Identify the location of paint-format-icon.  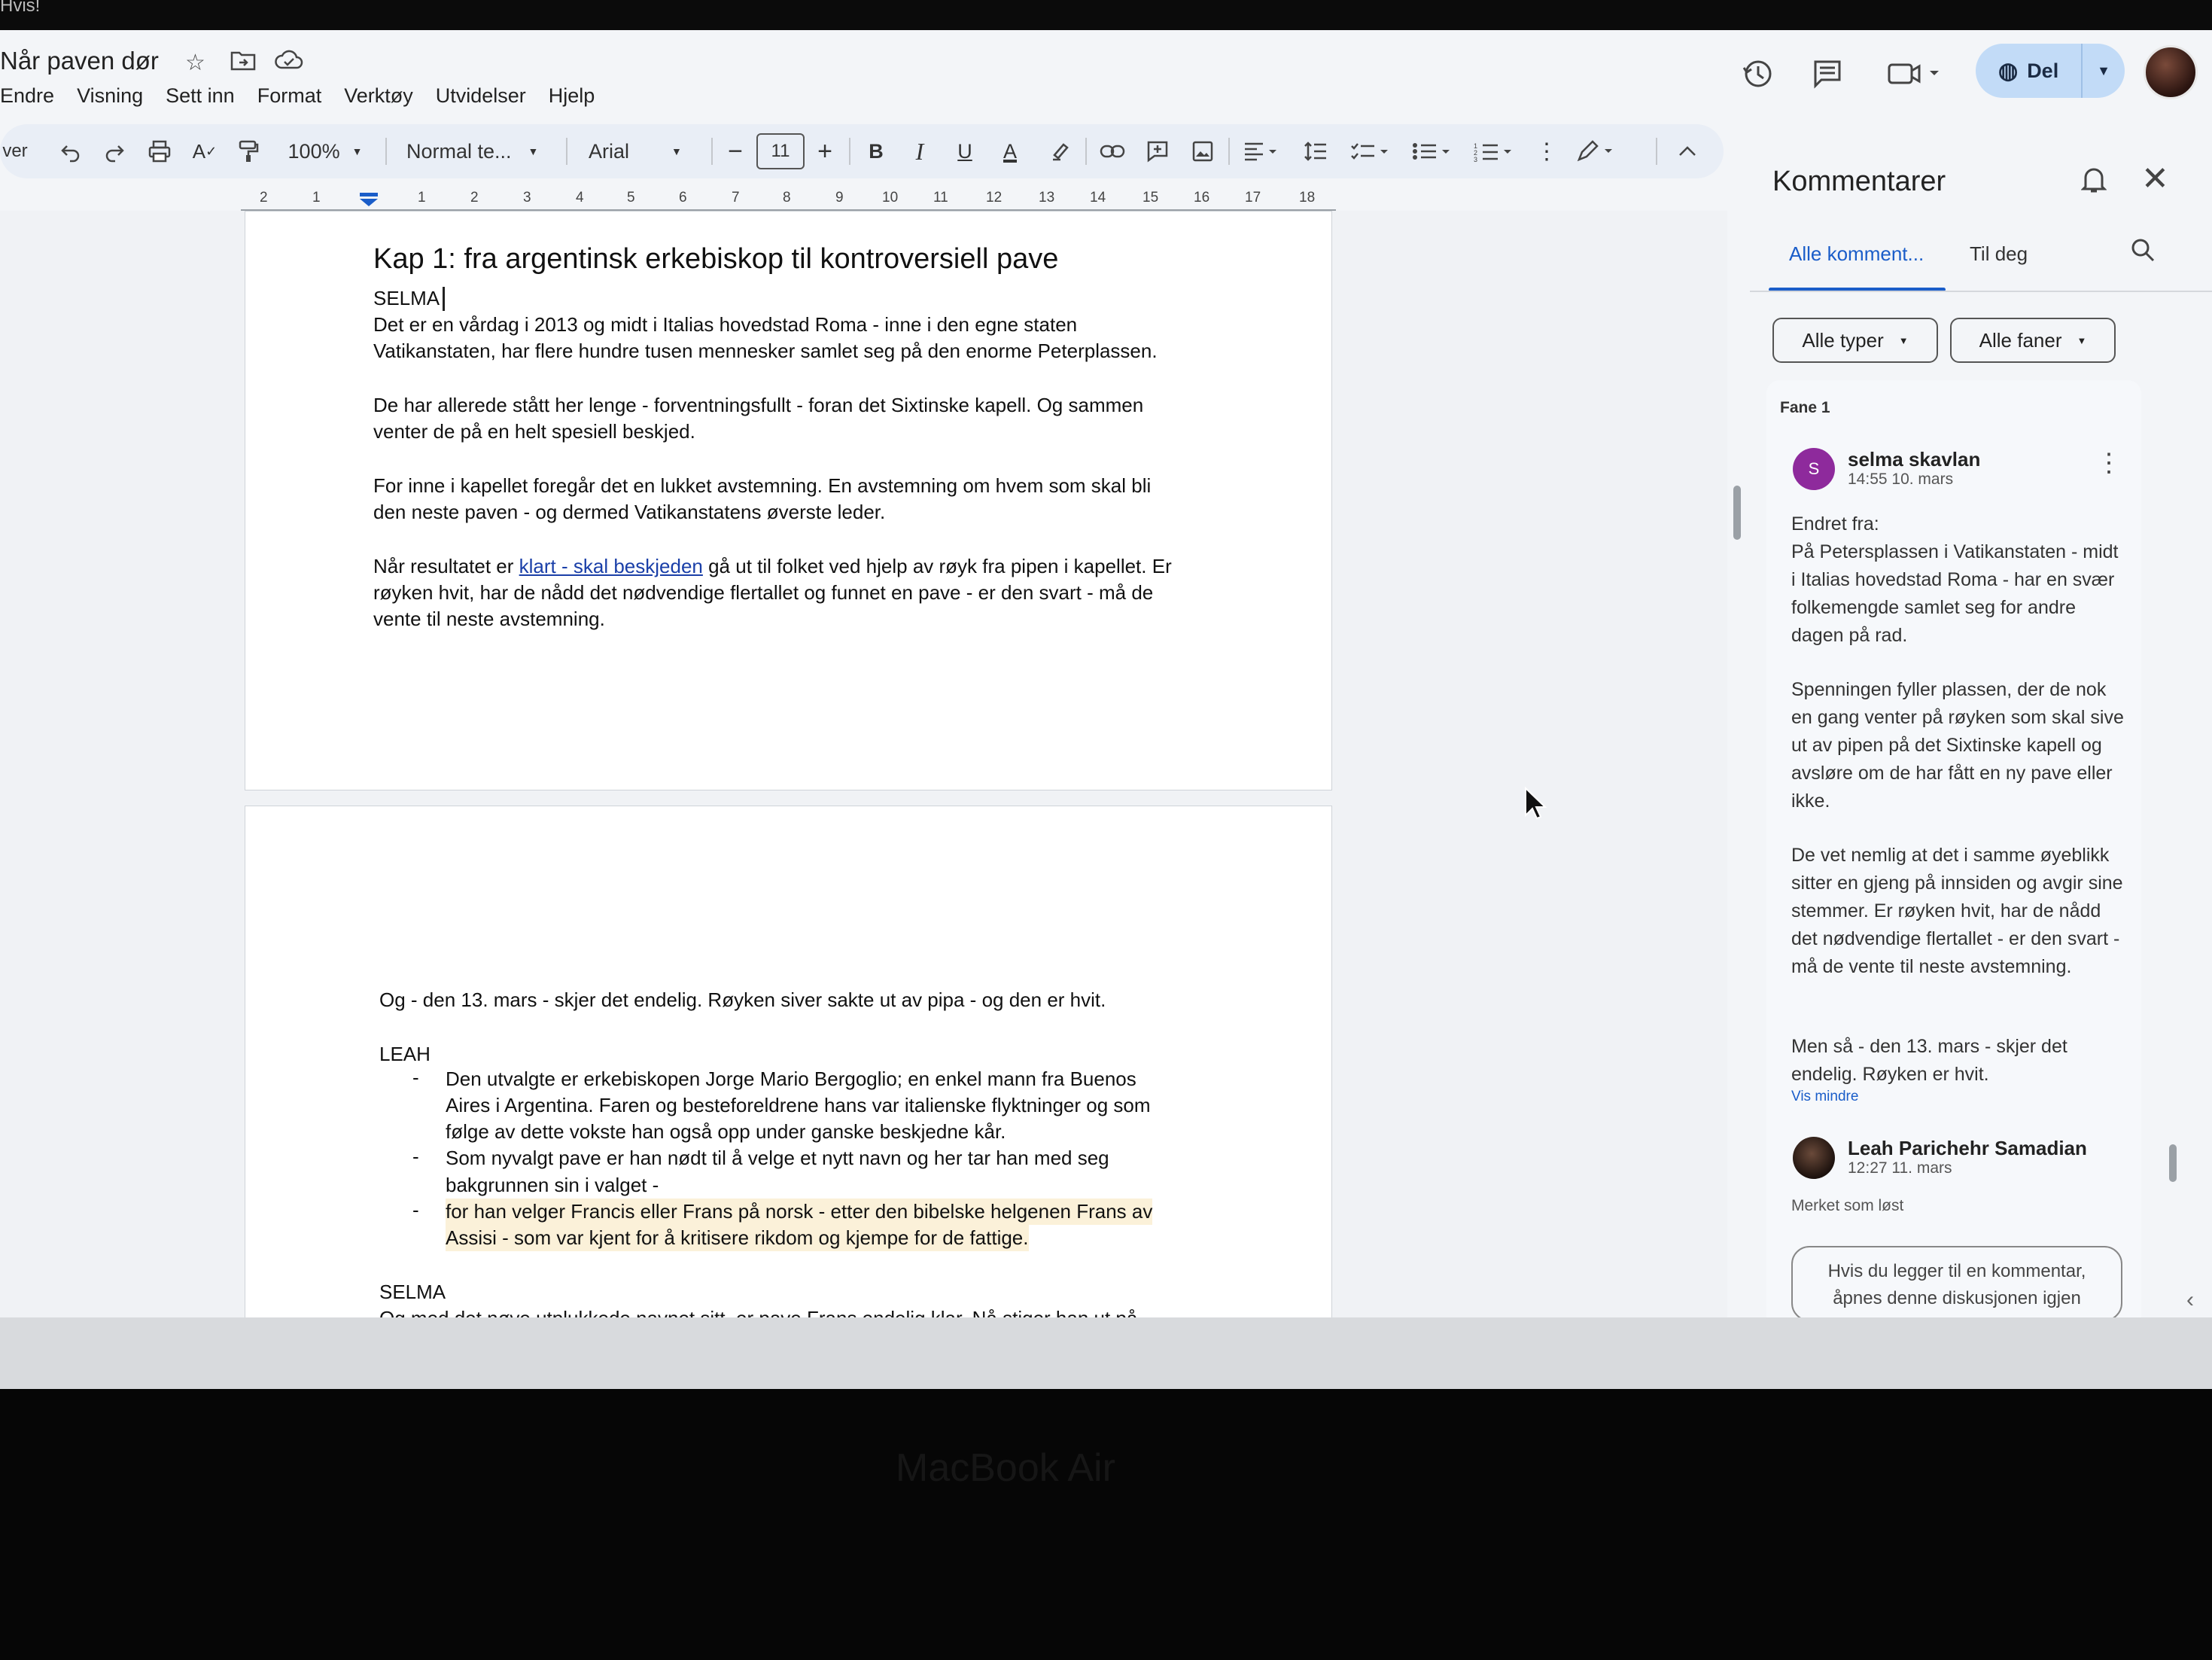
(248, 151).